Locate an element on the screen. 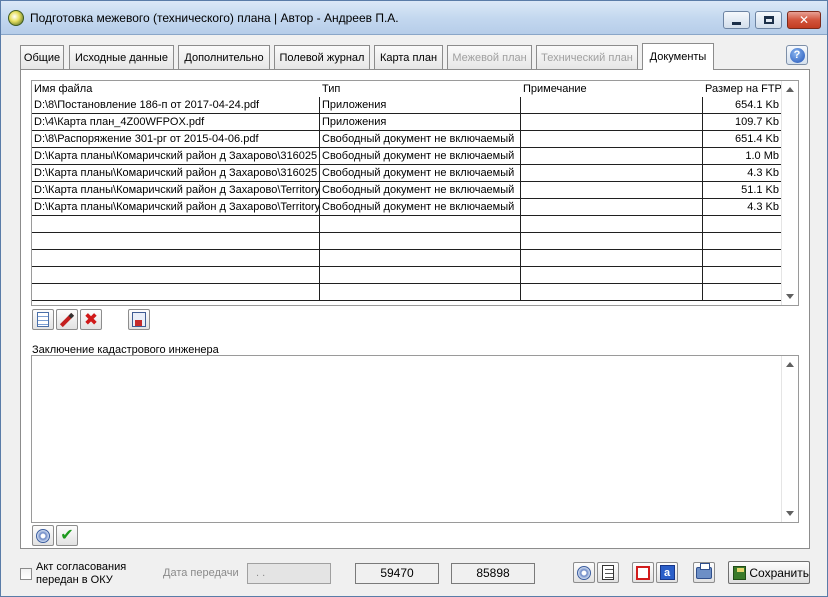 The height and width of the screenshot is (597, 828). tab-map-plan: Карта план is located at coordinates (408, 57).